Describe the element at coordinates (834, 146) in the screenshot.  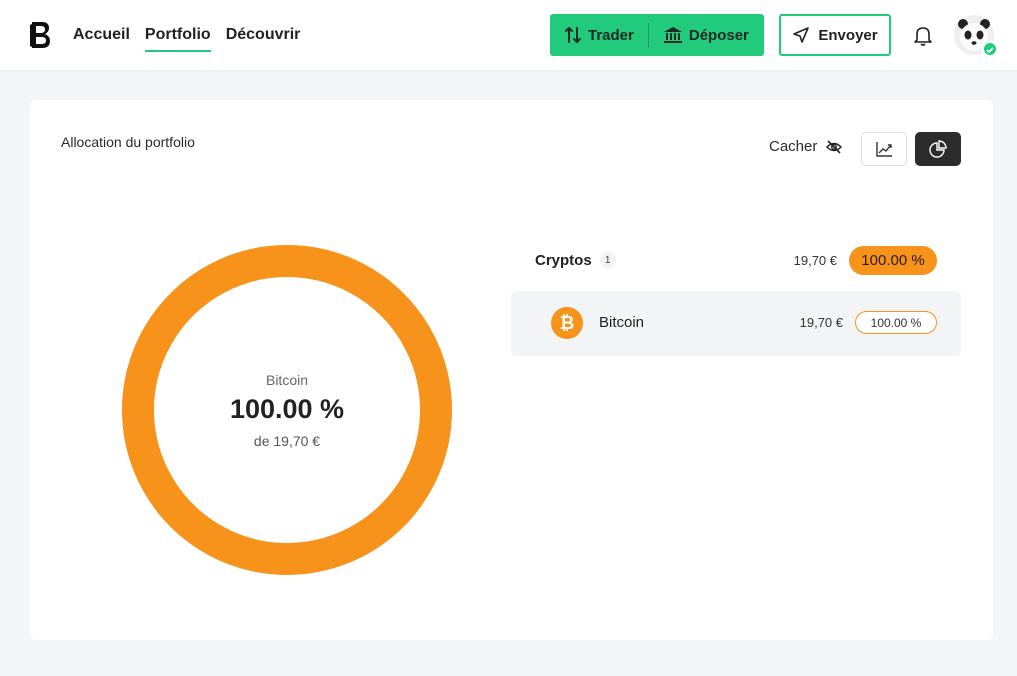
I see `eye-slash-icon` at that location.